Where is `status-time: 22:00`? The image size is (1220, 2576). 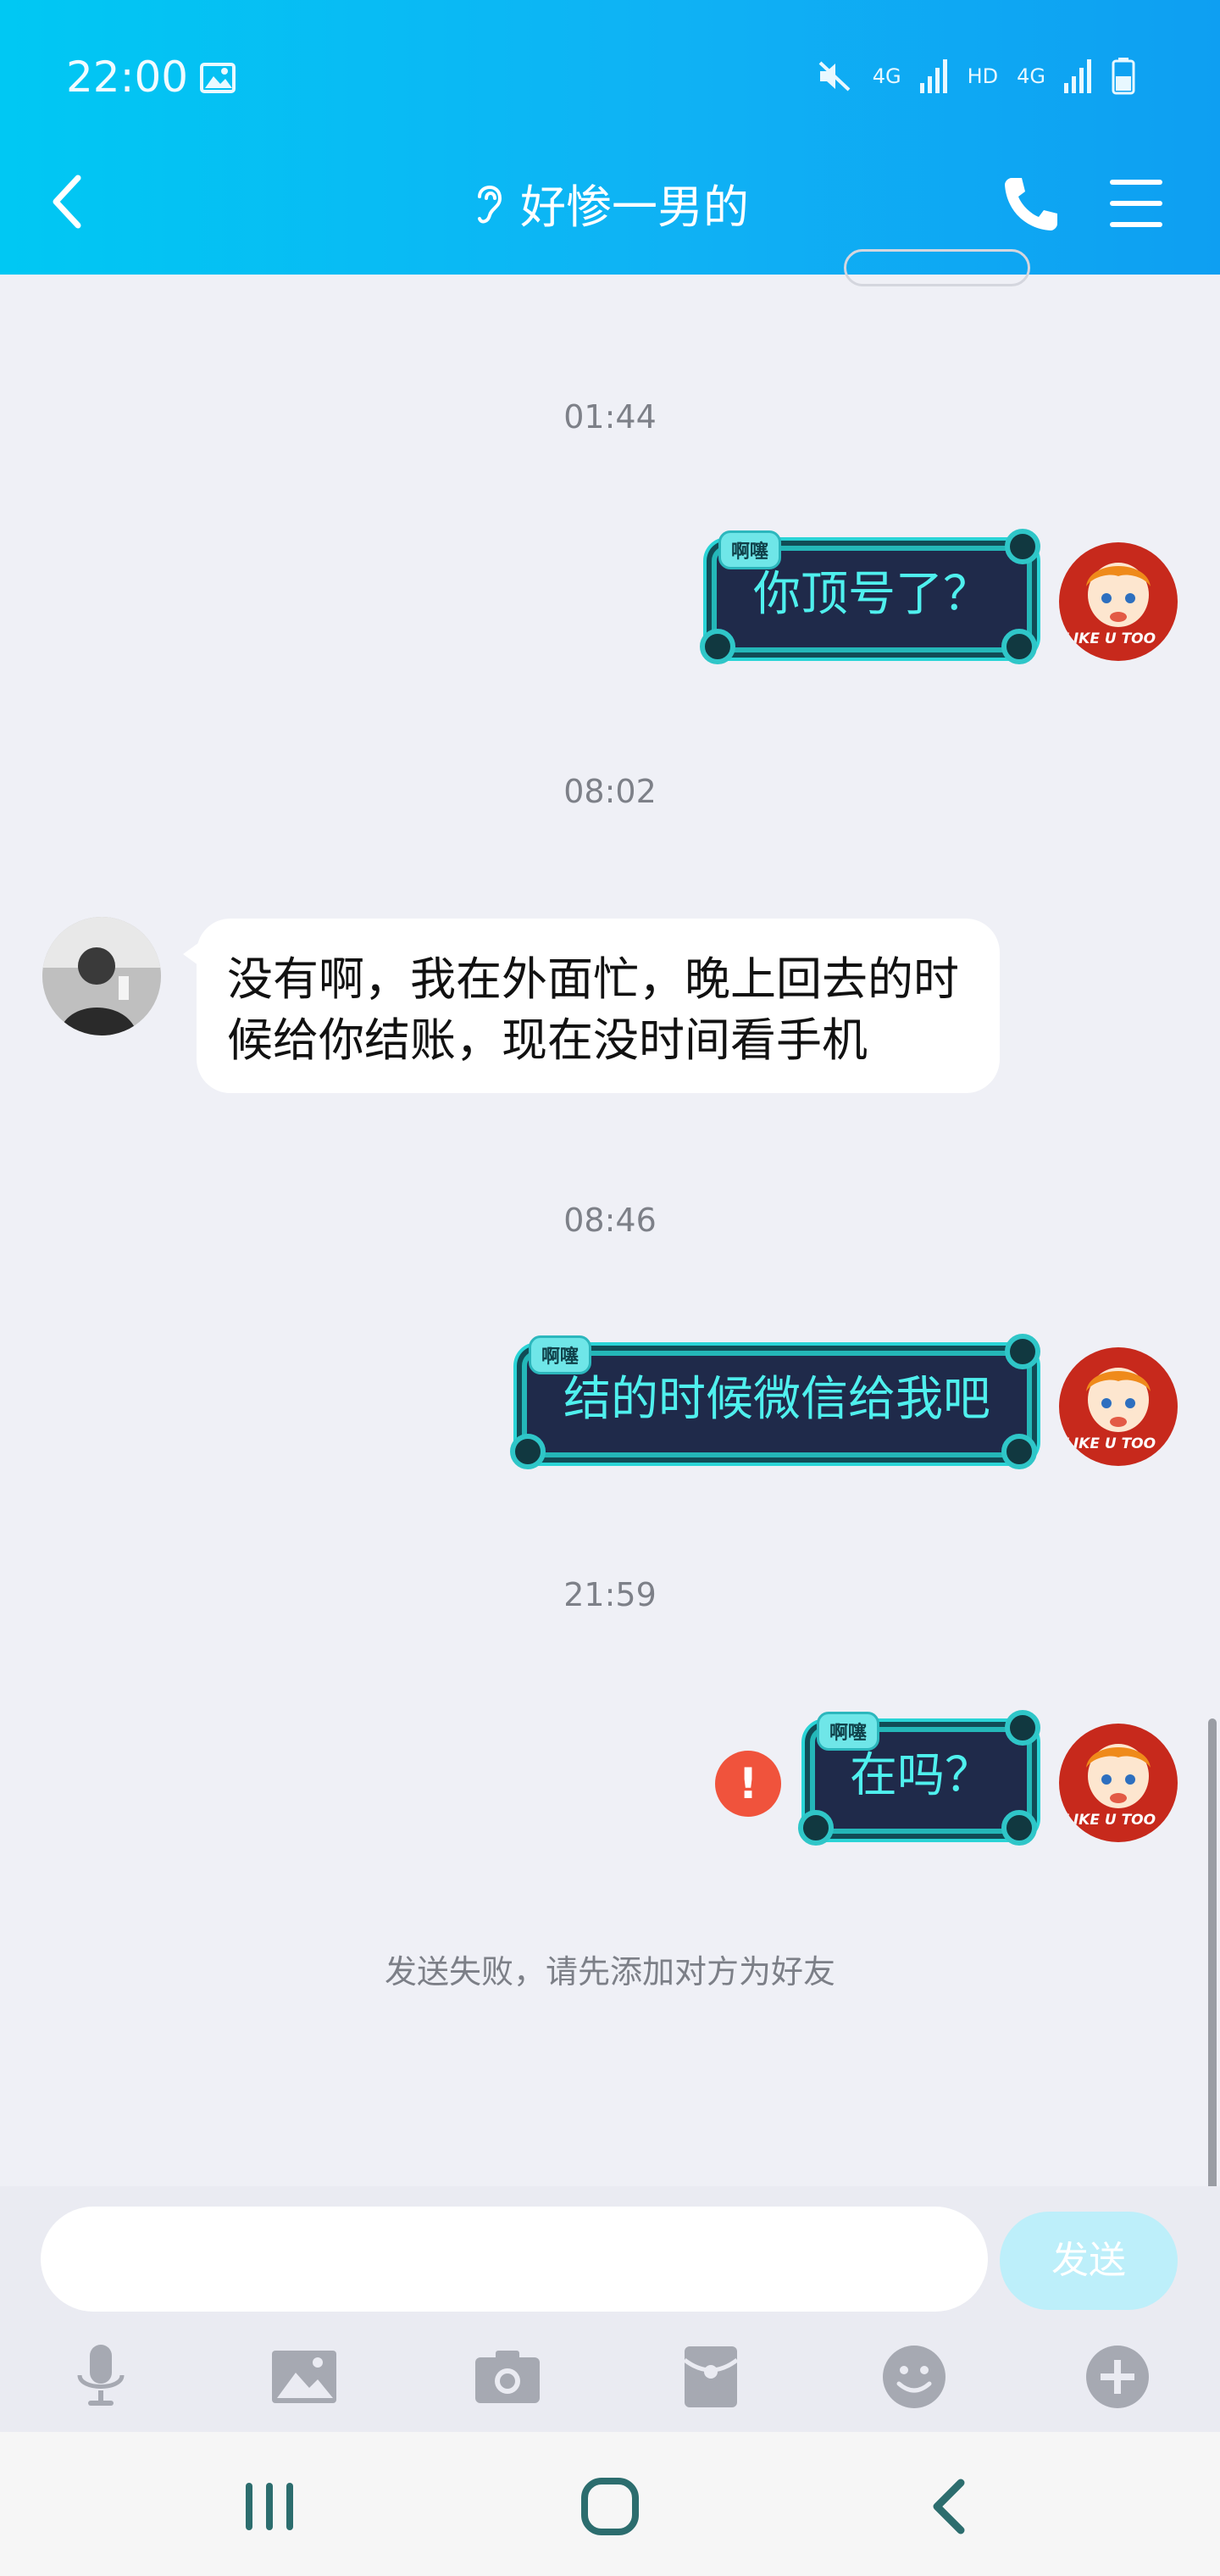 status-time: 22:00 is located at coordinates (127, 77).